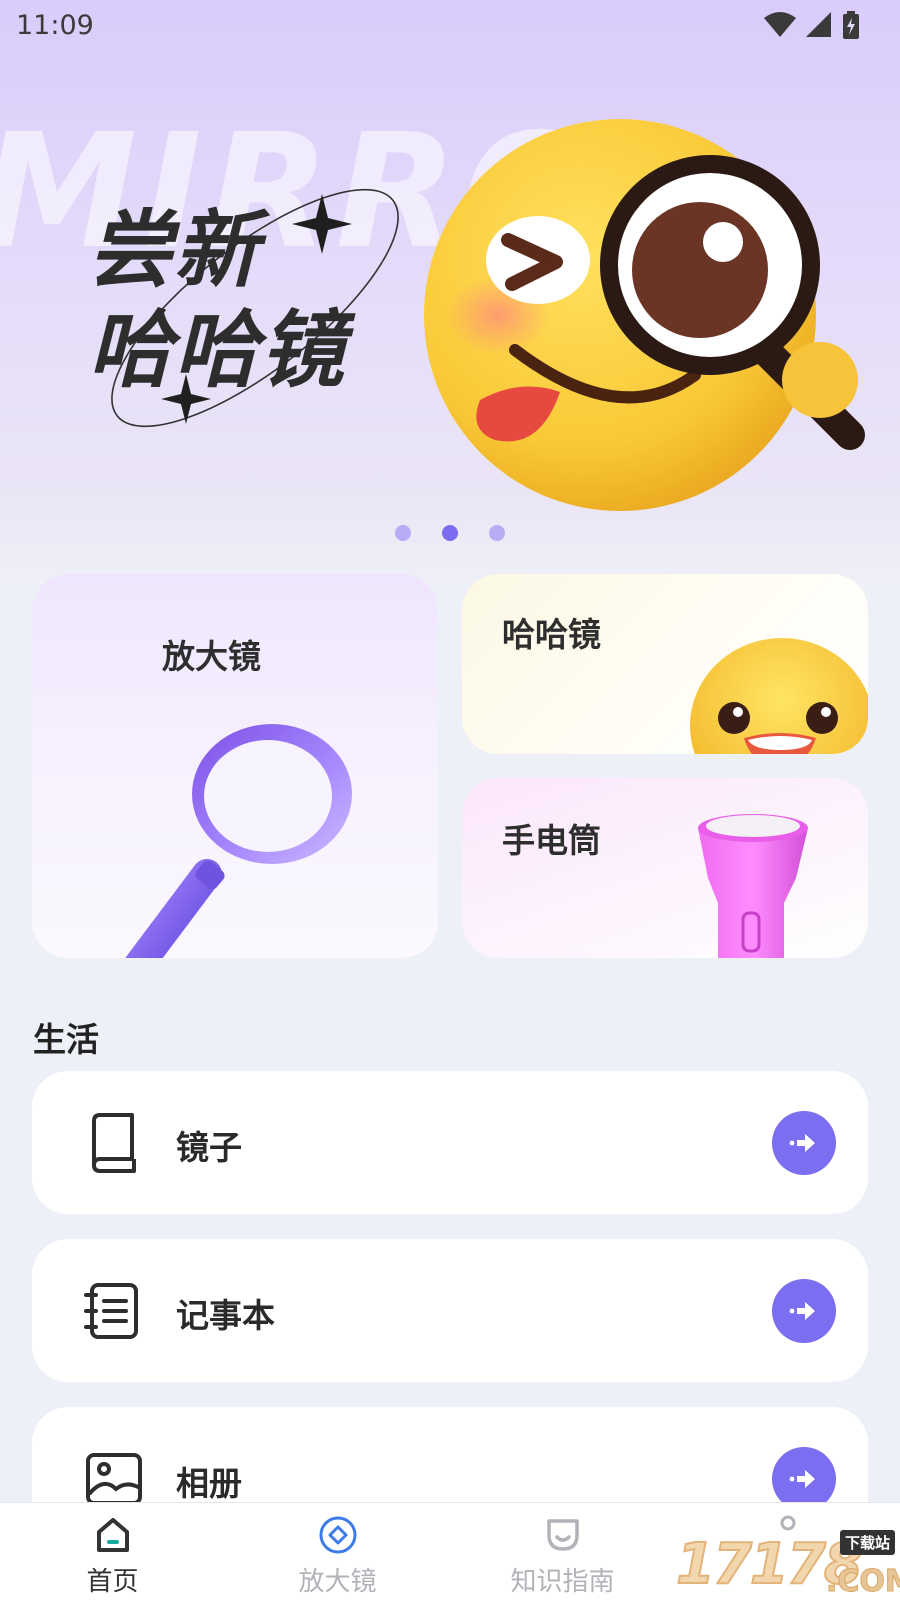  Describe the element at coordinates (562, 1535) in the screenshot. I see `guide-icon` at that location.